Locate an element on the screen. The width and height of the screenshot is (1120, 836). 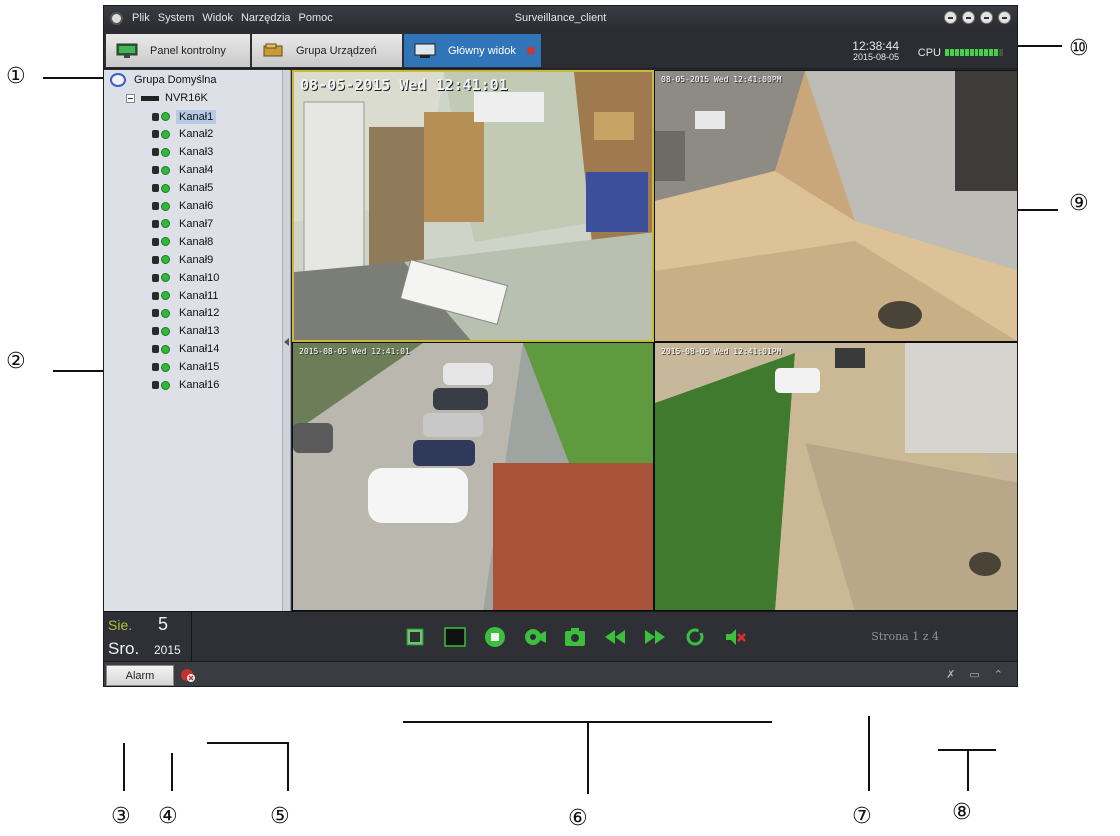
video-tile-4: 2015-08-05 Wed 12:41:01PM is located at coordinates (835, 476).